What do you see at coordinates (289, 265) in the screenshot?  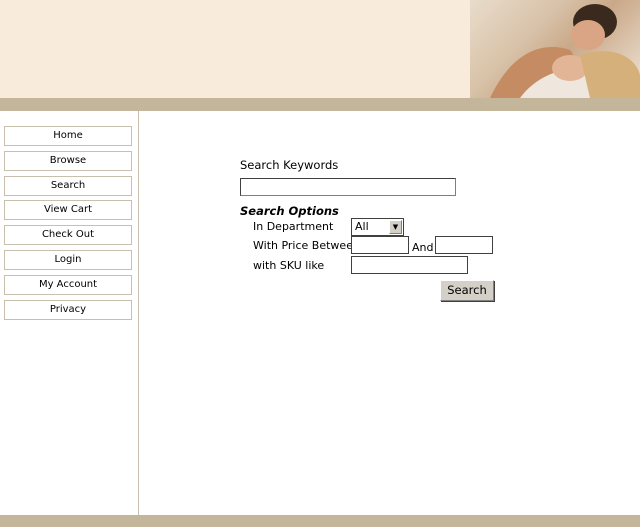 I see `sku-label: with SKU like` at bounding box center [289, 265].